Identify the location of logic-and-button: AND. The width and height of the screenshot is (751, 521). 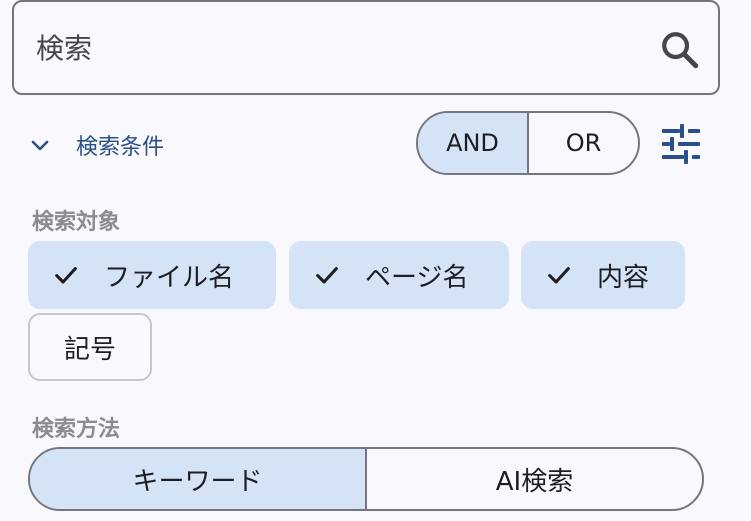
(472, 143).